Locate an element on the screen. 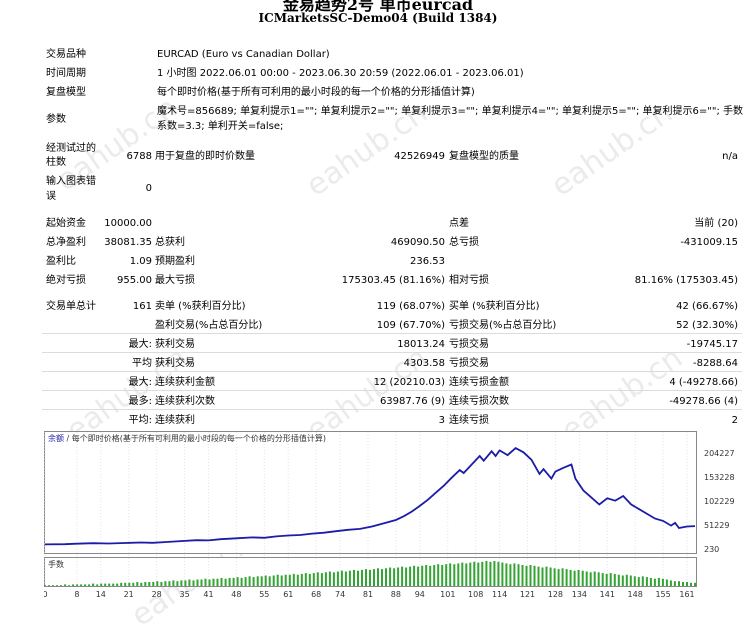 This screenshot has width=756, height=634. average-loss-label: 亏损交易 is located at coordinates (469, 363).